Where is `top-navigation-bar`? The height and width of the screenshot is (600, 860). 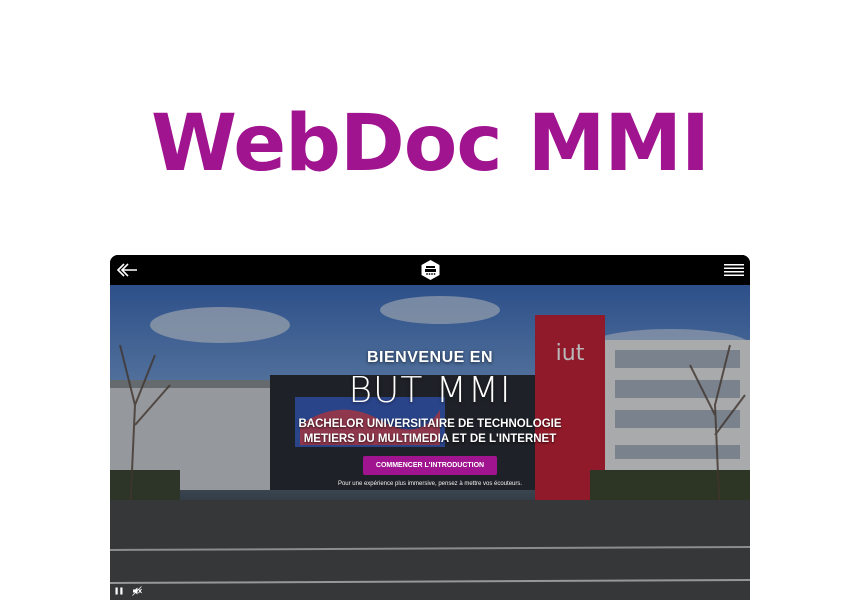 top-navigation-bar is located at coordinates (430, 270).